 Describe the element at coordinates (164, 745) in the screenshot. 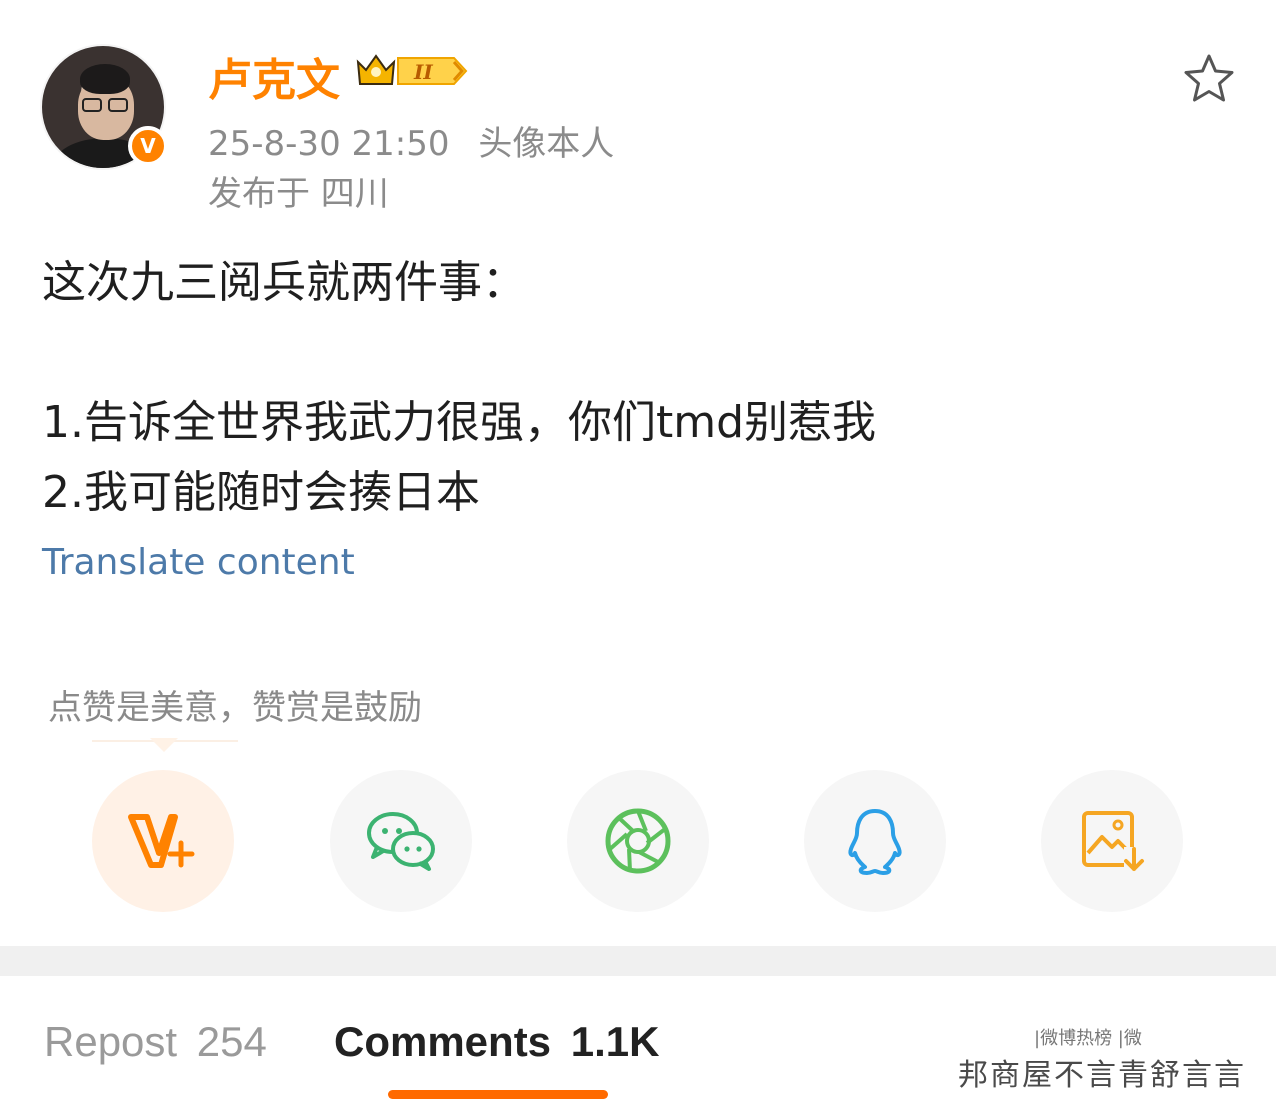

I see `tip-arrow-icon` at that location.